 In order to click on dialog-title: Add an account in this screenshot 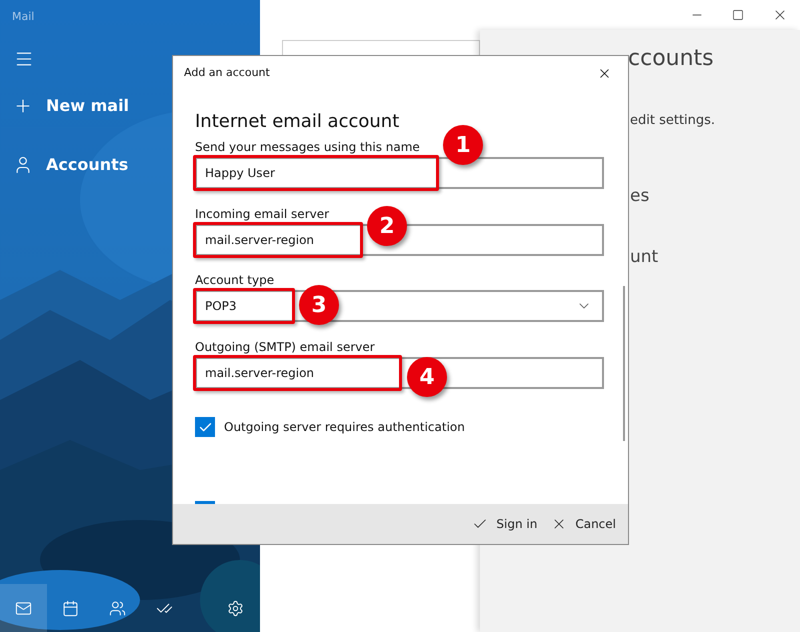, I will do `click(227, 72)`.